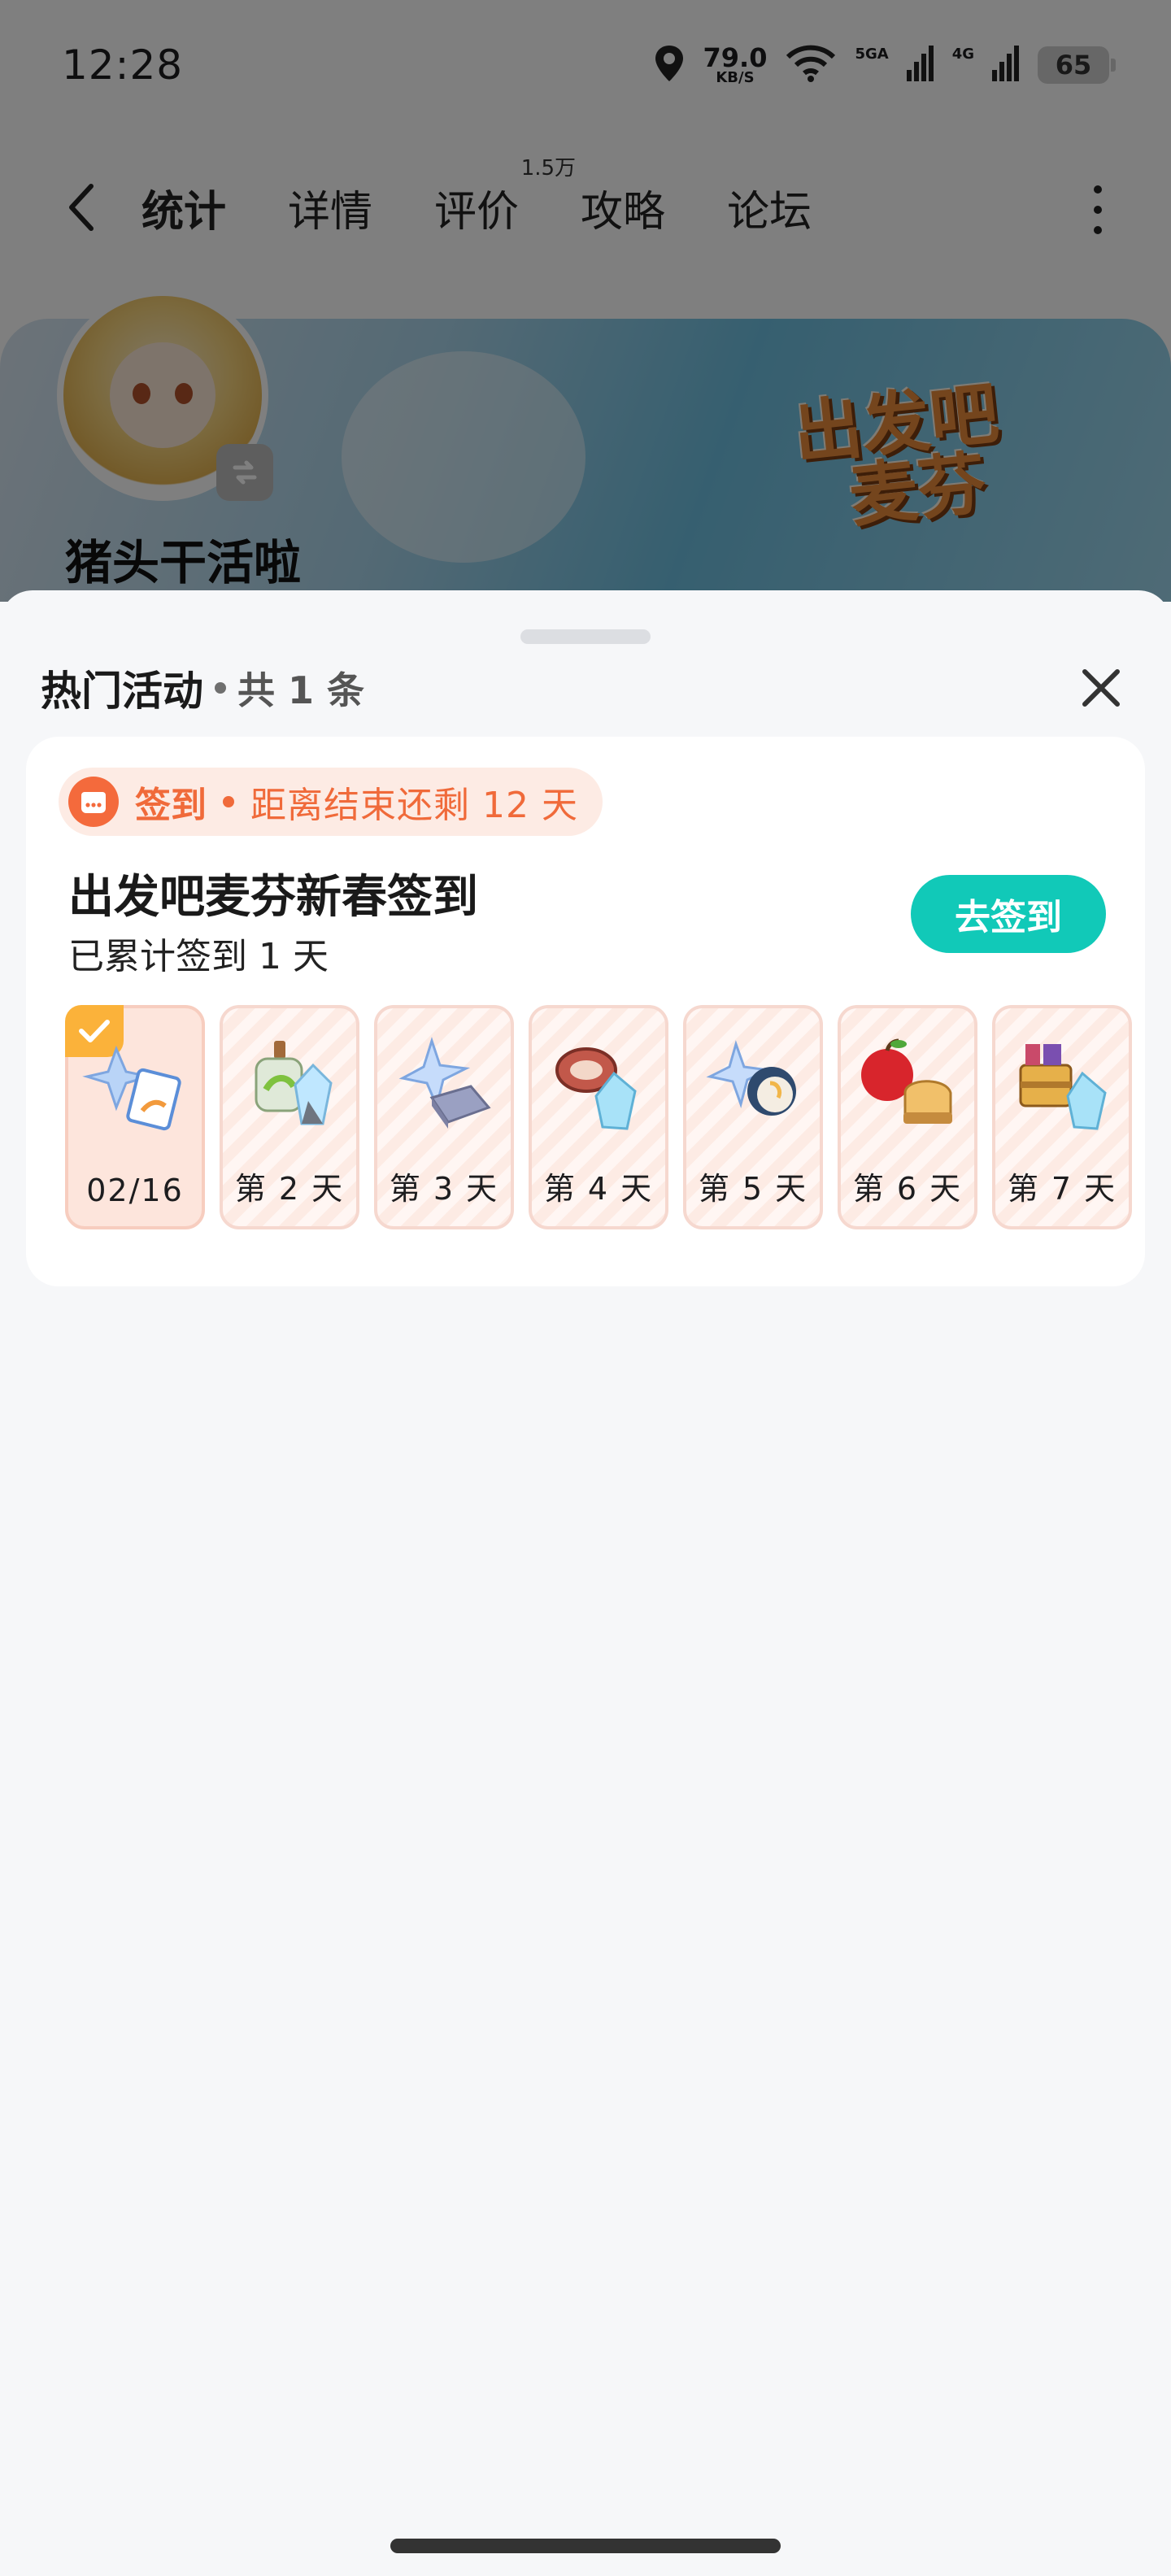 This screenshot has height=2576, width=1171. Describe the element at coordinates (771, 1091) in the screenshot. I see `egg-icon` at that location.